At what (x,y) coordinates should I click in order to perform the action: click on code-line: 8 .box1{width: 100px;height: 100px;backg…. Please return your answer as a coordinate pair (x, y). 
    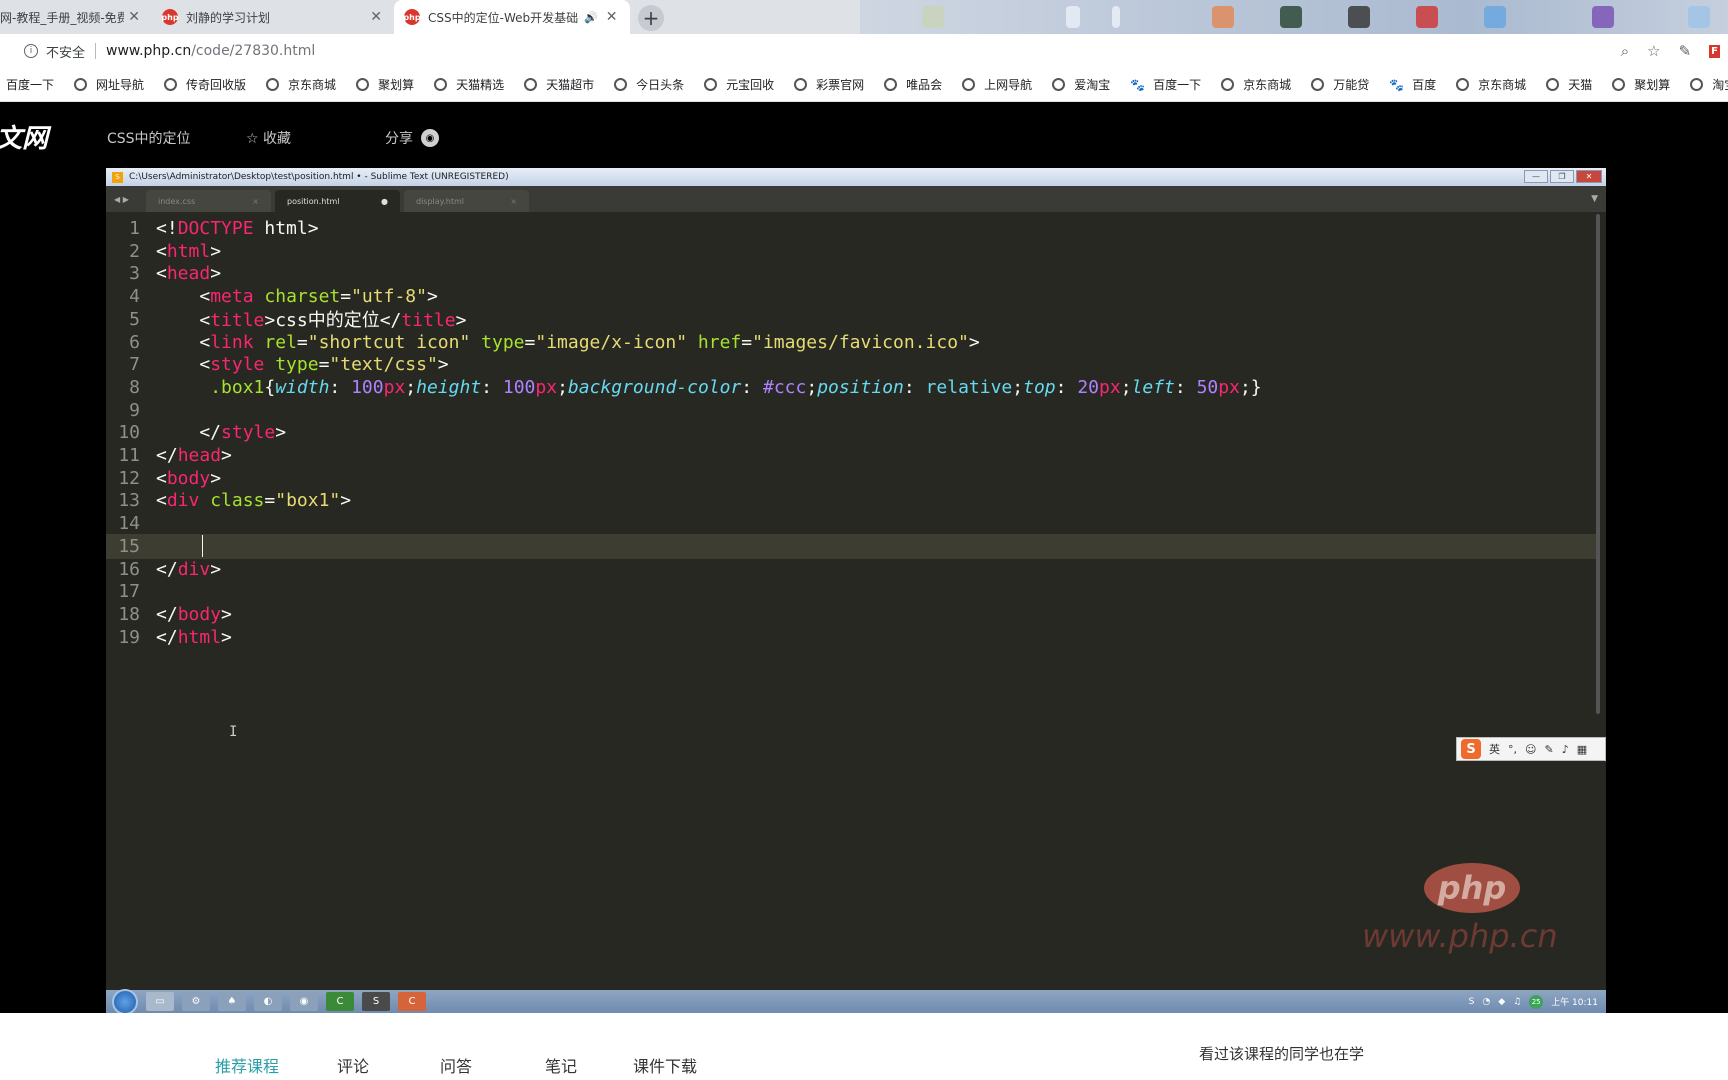
    Looking at the image, I should click on (851, 387).